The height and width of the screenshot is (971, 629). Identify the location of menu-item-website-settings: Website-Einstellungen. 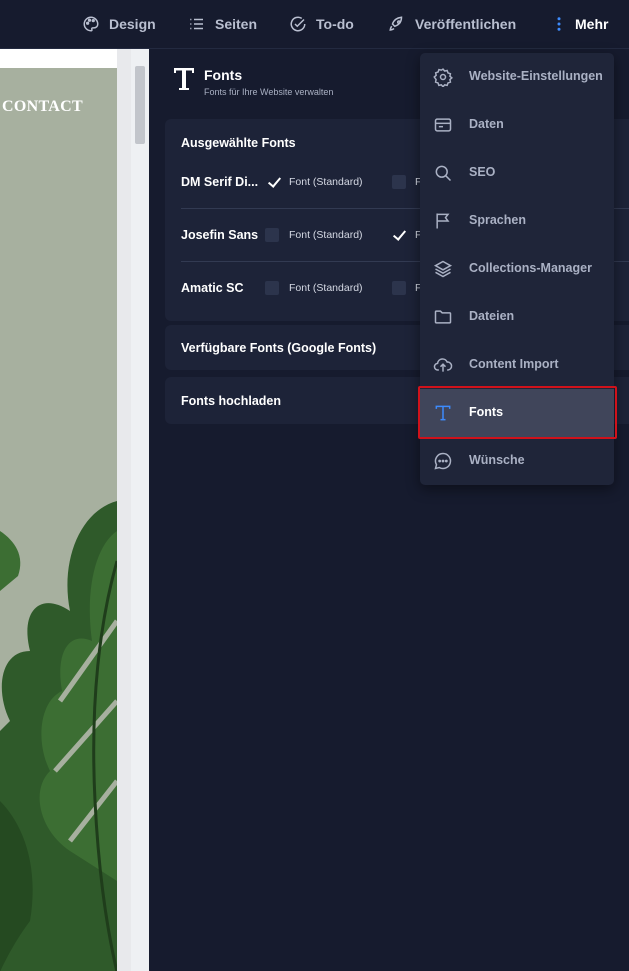
(517, 77).